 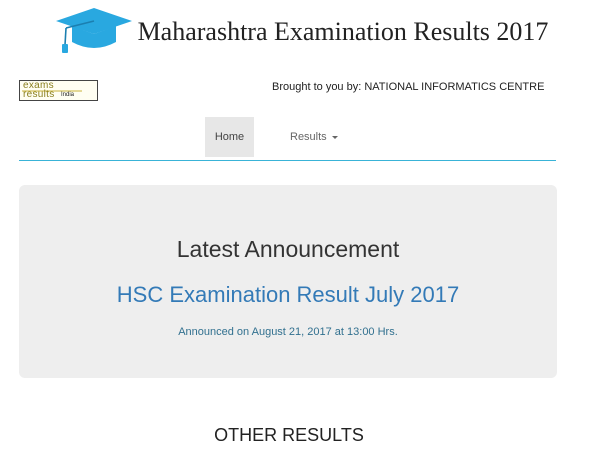 What do you see at coordinates (289, 435) in the screenshot?
I see `other-results-heading: OTHER RESULTS` at bounding box center [289, 435].